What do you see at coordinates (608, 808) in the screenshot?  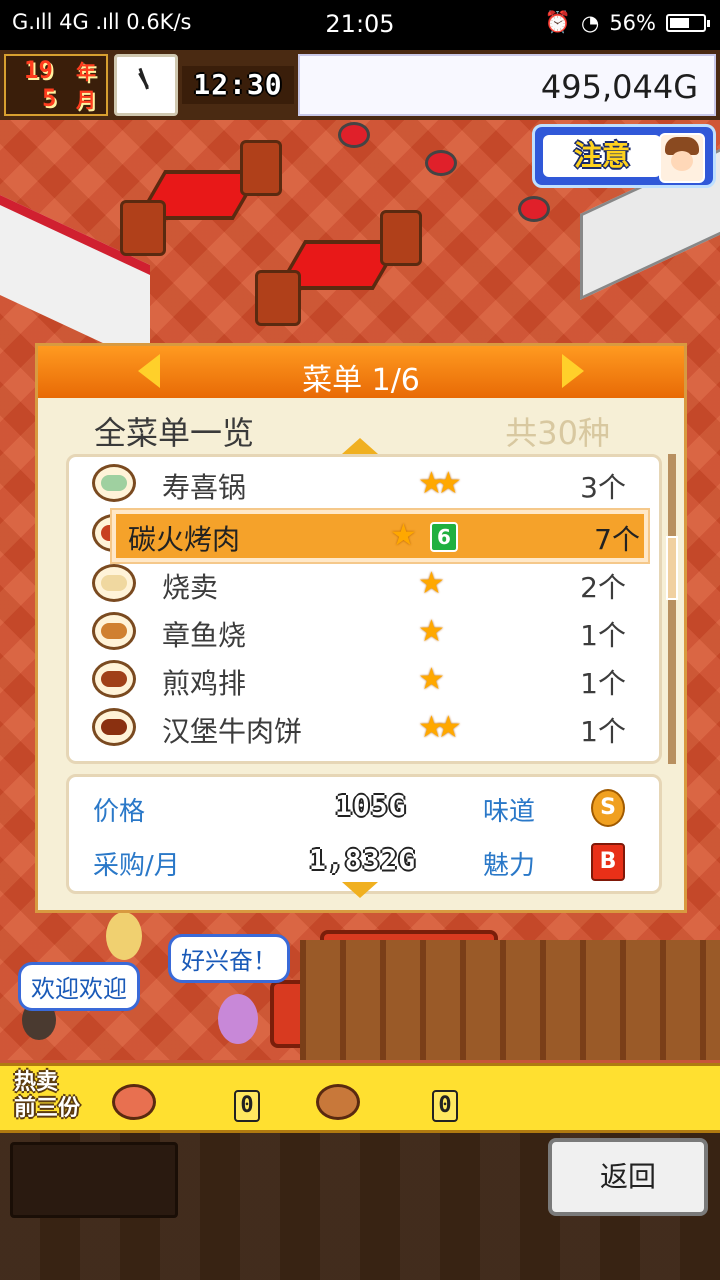 I see `taste-grade-badge: S` at bounding box center [608, 808].